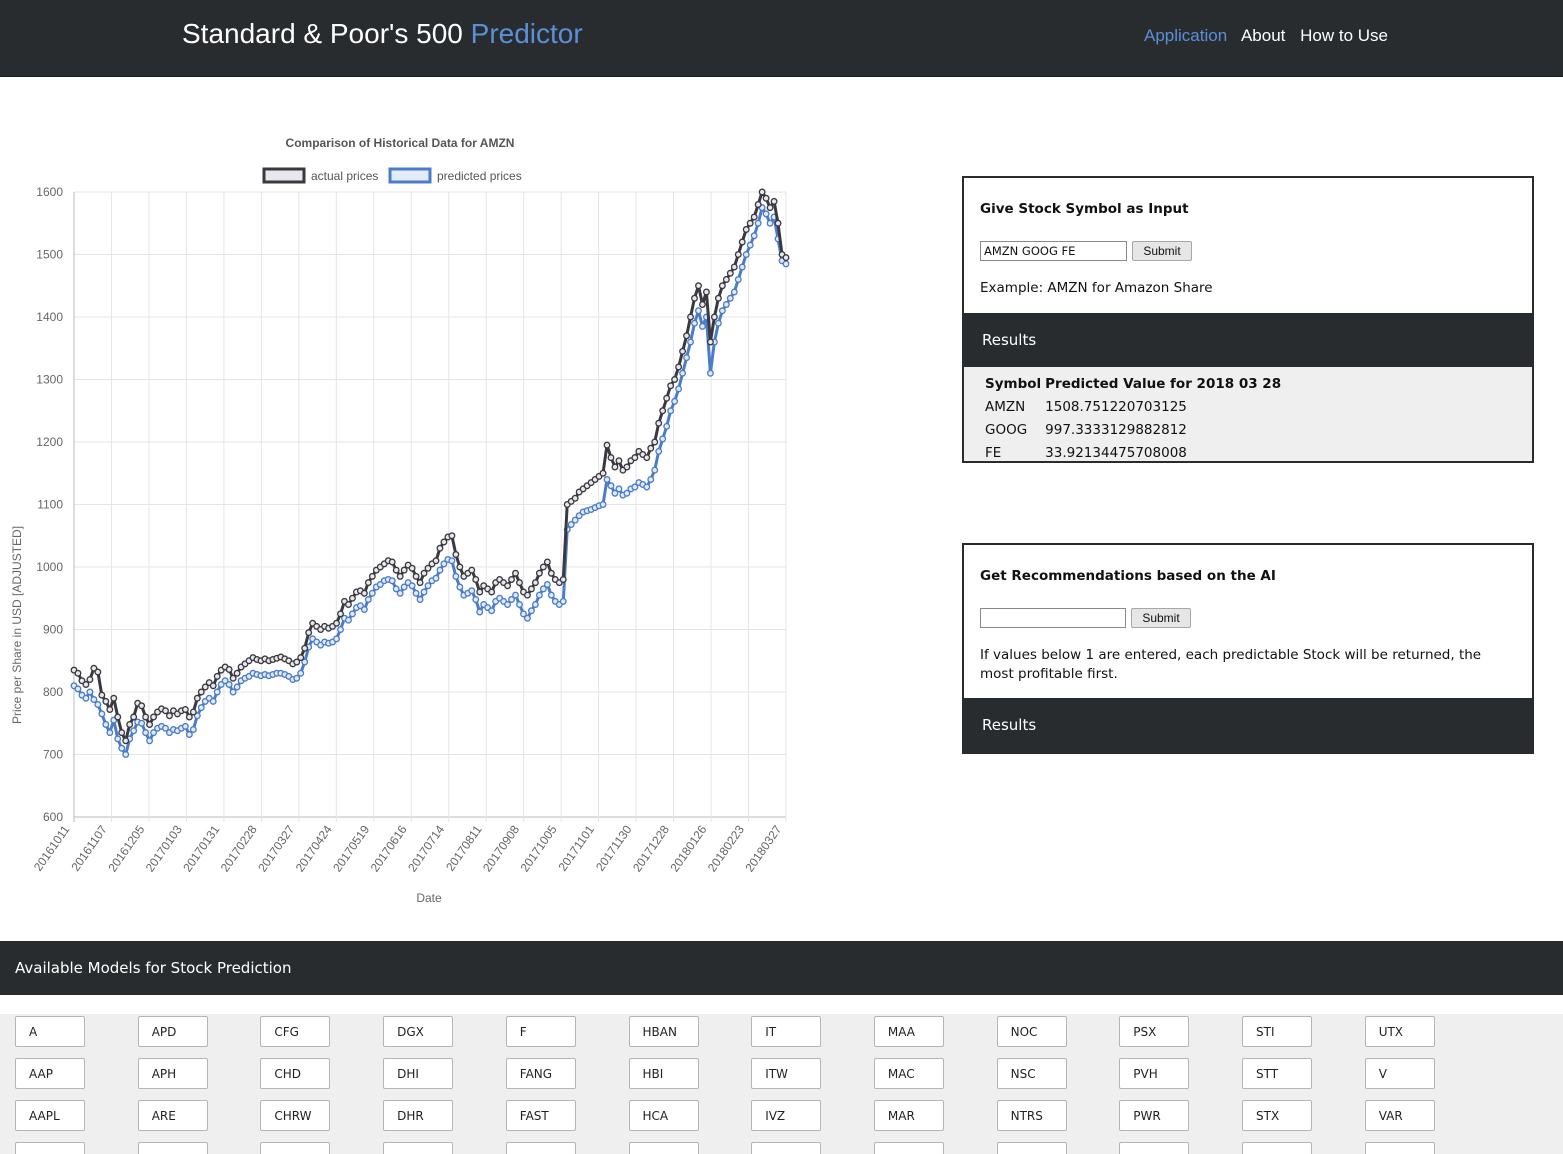 The image size is (1563, 1154). What do you see at coordinates (663, 1073) in the screenshot?
I see `model-button-hbi: HBI` at bounding box center [663, 1073].